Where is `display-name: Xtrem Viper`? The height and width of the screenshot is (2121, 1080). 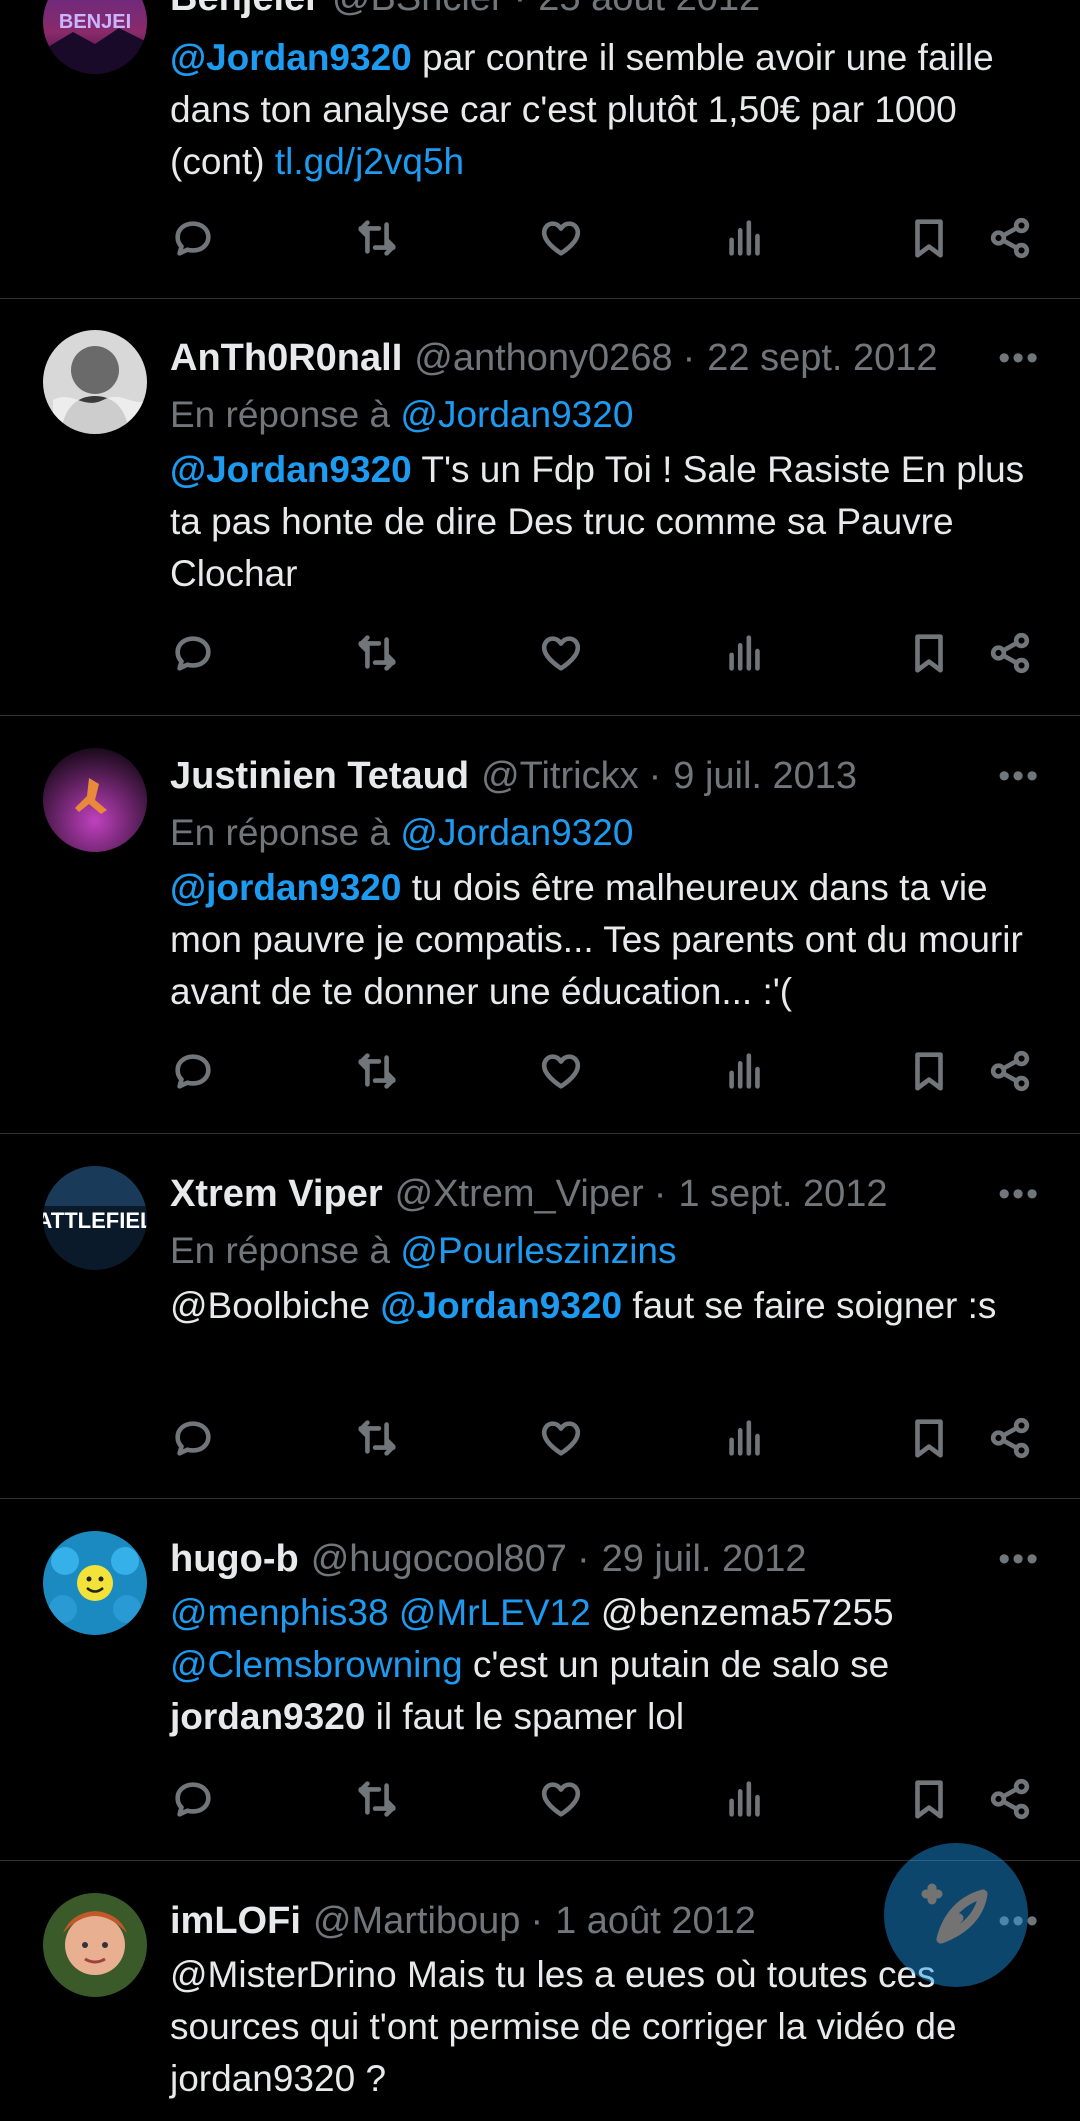
display-name: Xtrem Viper is located at coordinates (276, 1194).